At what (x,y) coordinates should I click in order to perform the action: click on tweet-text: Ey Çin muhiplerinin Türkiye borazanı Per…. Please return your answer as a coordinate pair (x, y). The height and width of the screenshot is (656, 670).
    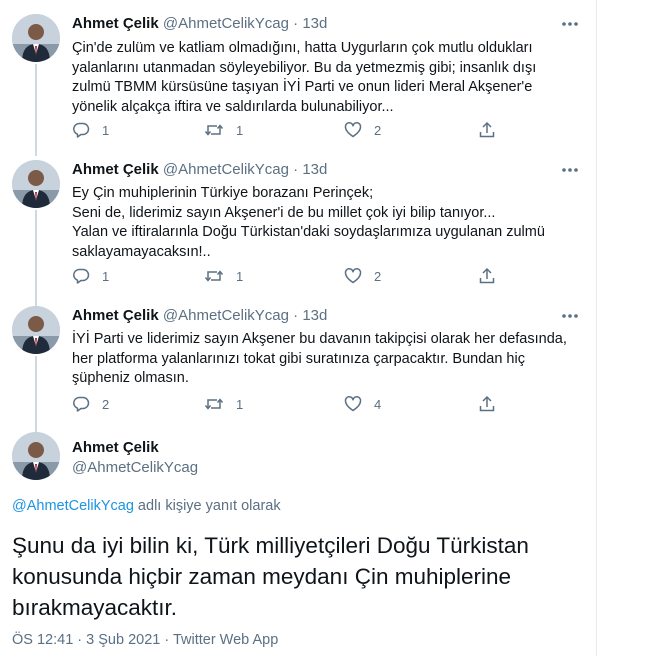
    Looking at the image, I should click on (308, 222).